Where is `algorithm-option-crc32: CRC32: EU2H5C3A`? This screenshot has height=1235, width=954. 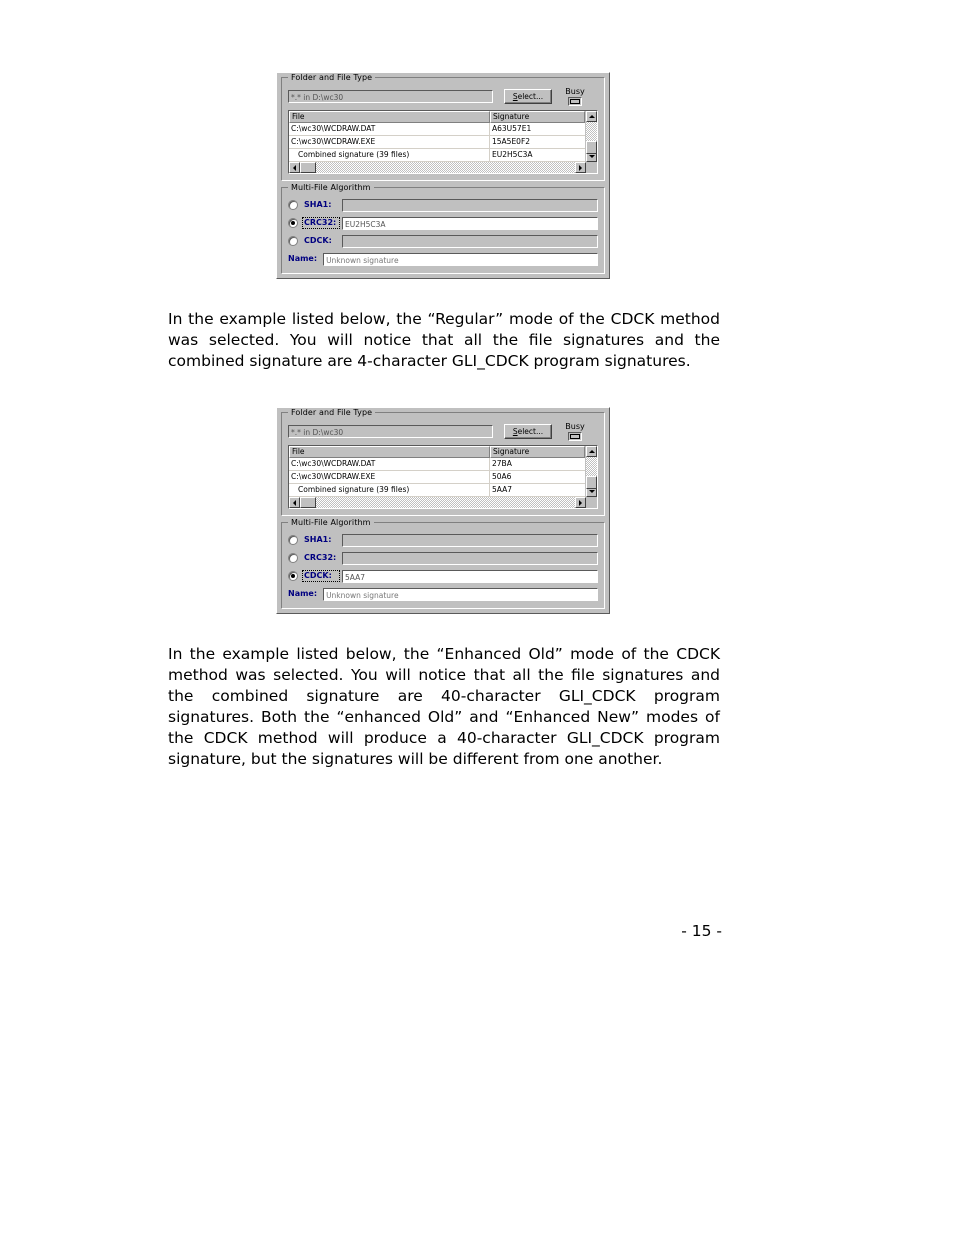
algorithm-option-crc32: CRC32: EU2H5C3A is located at coordinates (443, 223).